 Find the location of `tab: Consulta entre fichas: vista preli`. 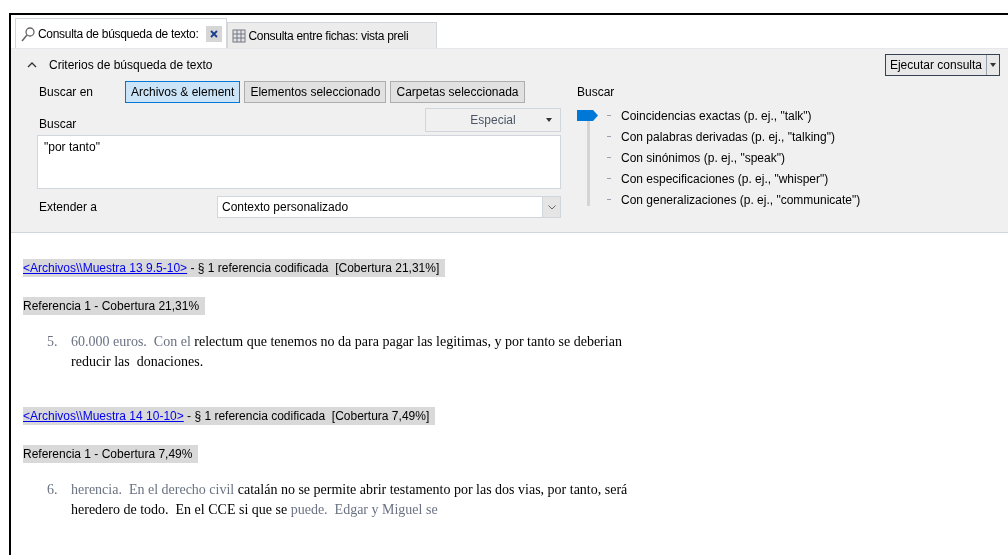

tab: Consulta entre fichas: vista preli is located at coordinates (332, 35).